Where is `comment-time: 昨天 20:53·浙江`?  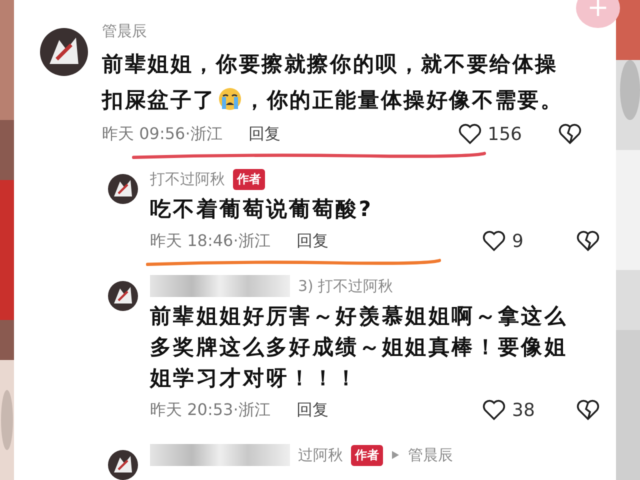
comment-time: 昨天 20:53·浙江 is located at coordinates (210, 410).